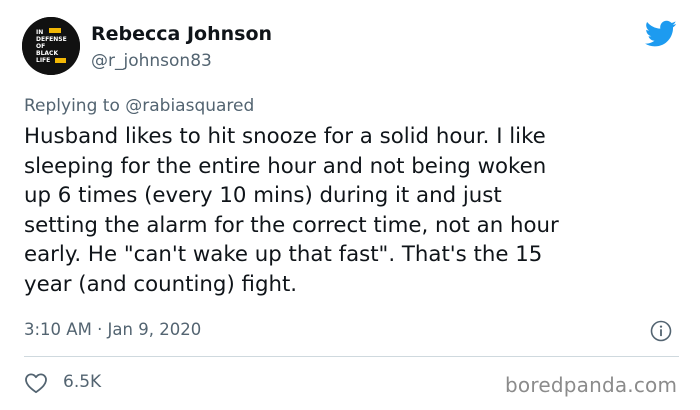 This screenshot has width=700, height=410. I want to click on heart-icon, so click(36, 383).